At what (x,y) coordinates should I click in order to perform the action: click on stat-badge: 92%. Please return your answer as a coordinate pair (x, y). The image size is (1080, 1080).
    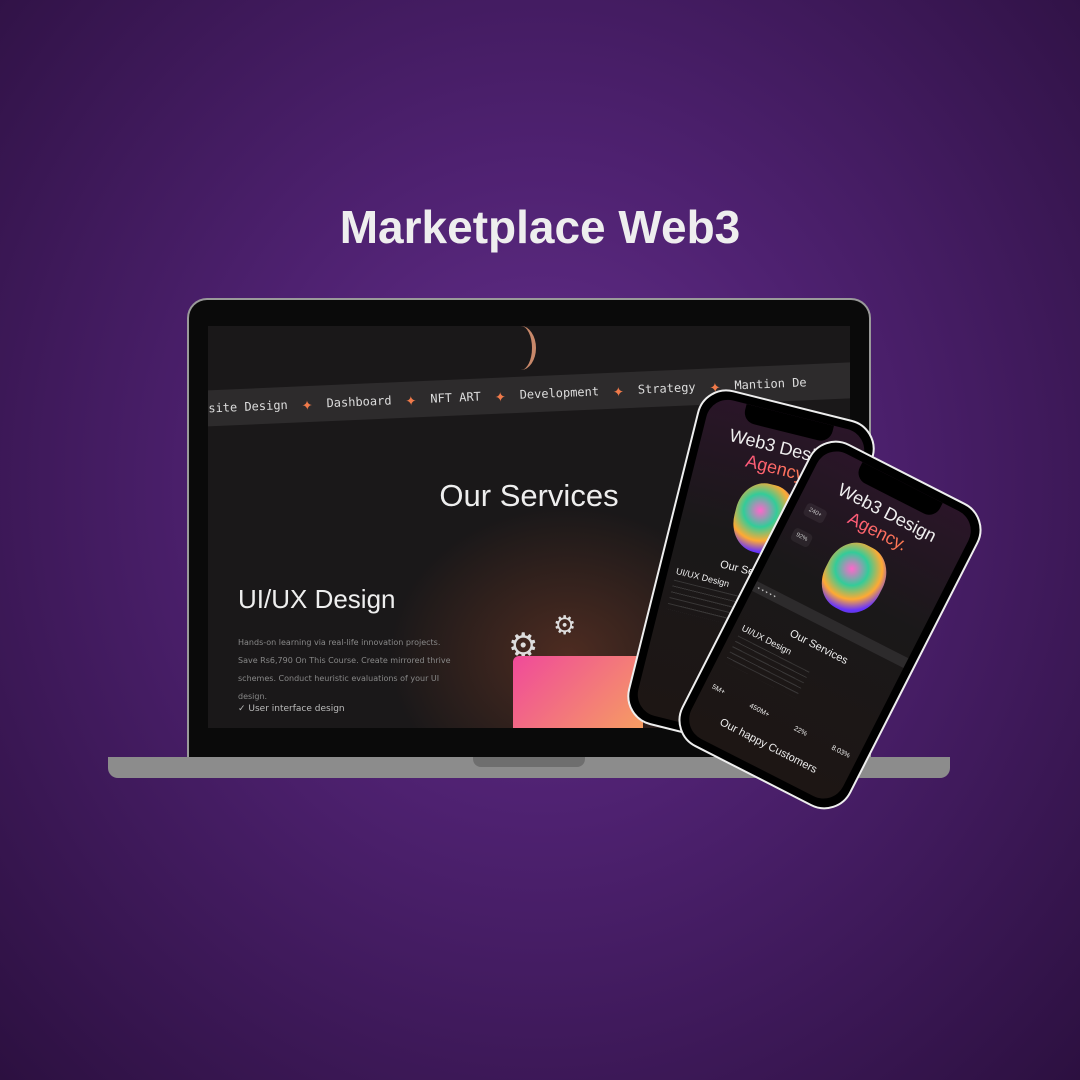
    Looking at the image, I should click on (801, 537).